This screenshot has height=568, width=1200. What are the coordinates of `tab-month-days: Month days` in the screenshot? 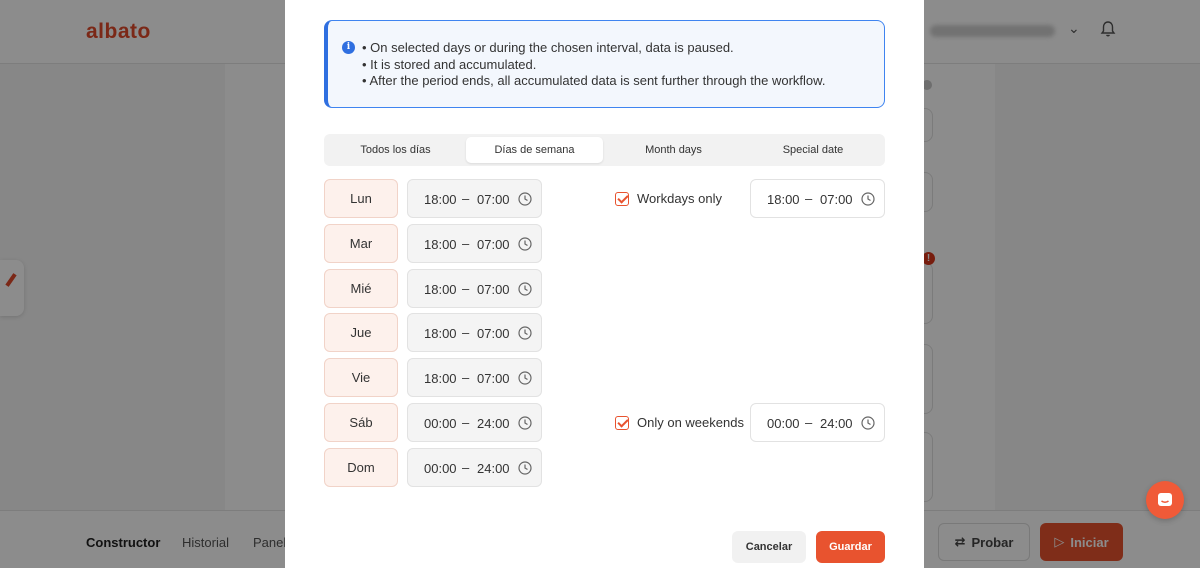 It's located at (673, 150).